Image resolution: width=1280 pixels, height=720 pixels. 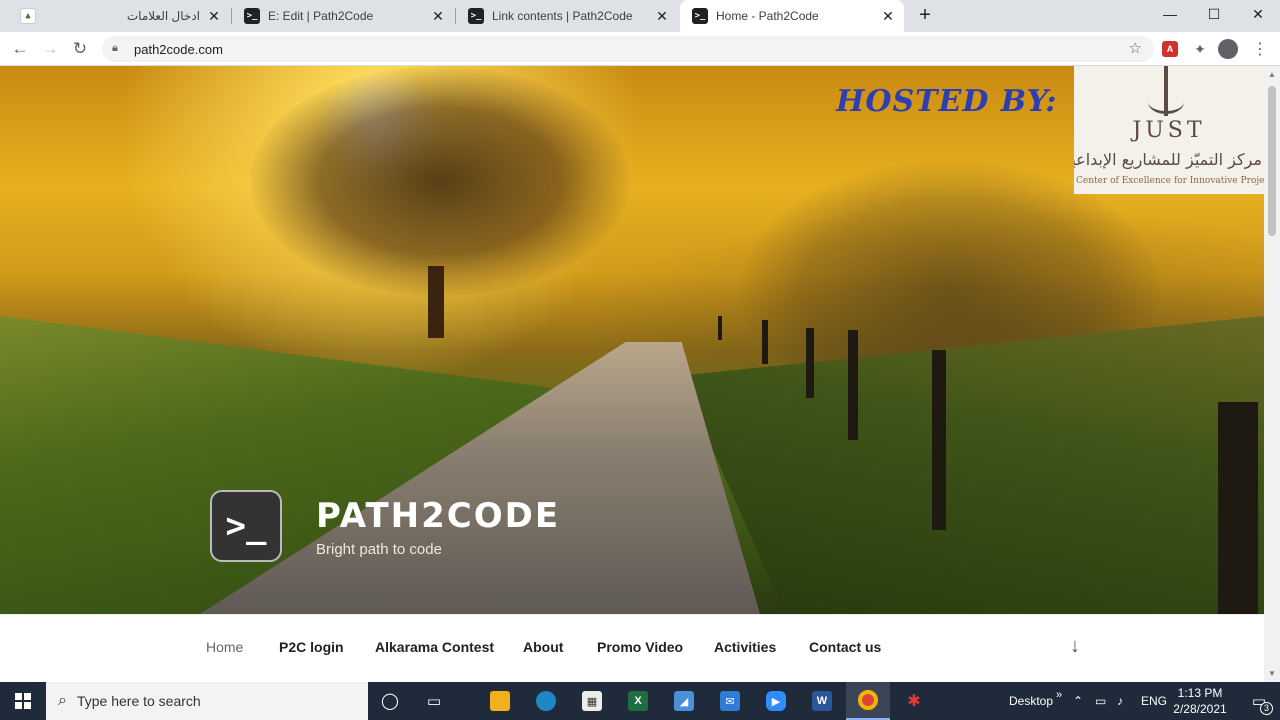 I want to click on puzzle-extensions-icon: ✦, so click(x=1200, y=49).